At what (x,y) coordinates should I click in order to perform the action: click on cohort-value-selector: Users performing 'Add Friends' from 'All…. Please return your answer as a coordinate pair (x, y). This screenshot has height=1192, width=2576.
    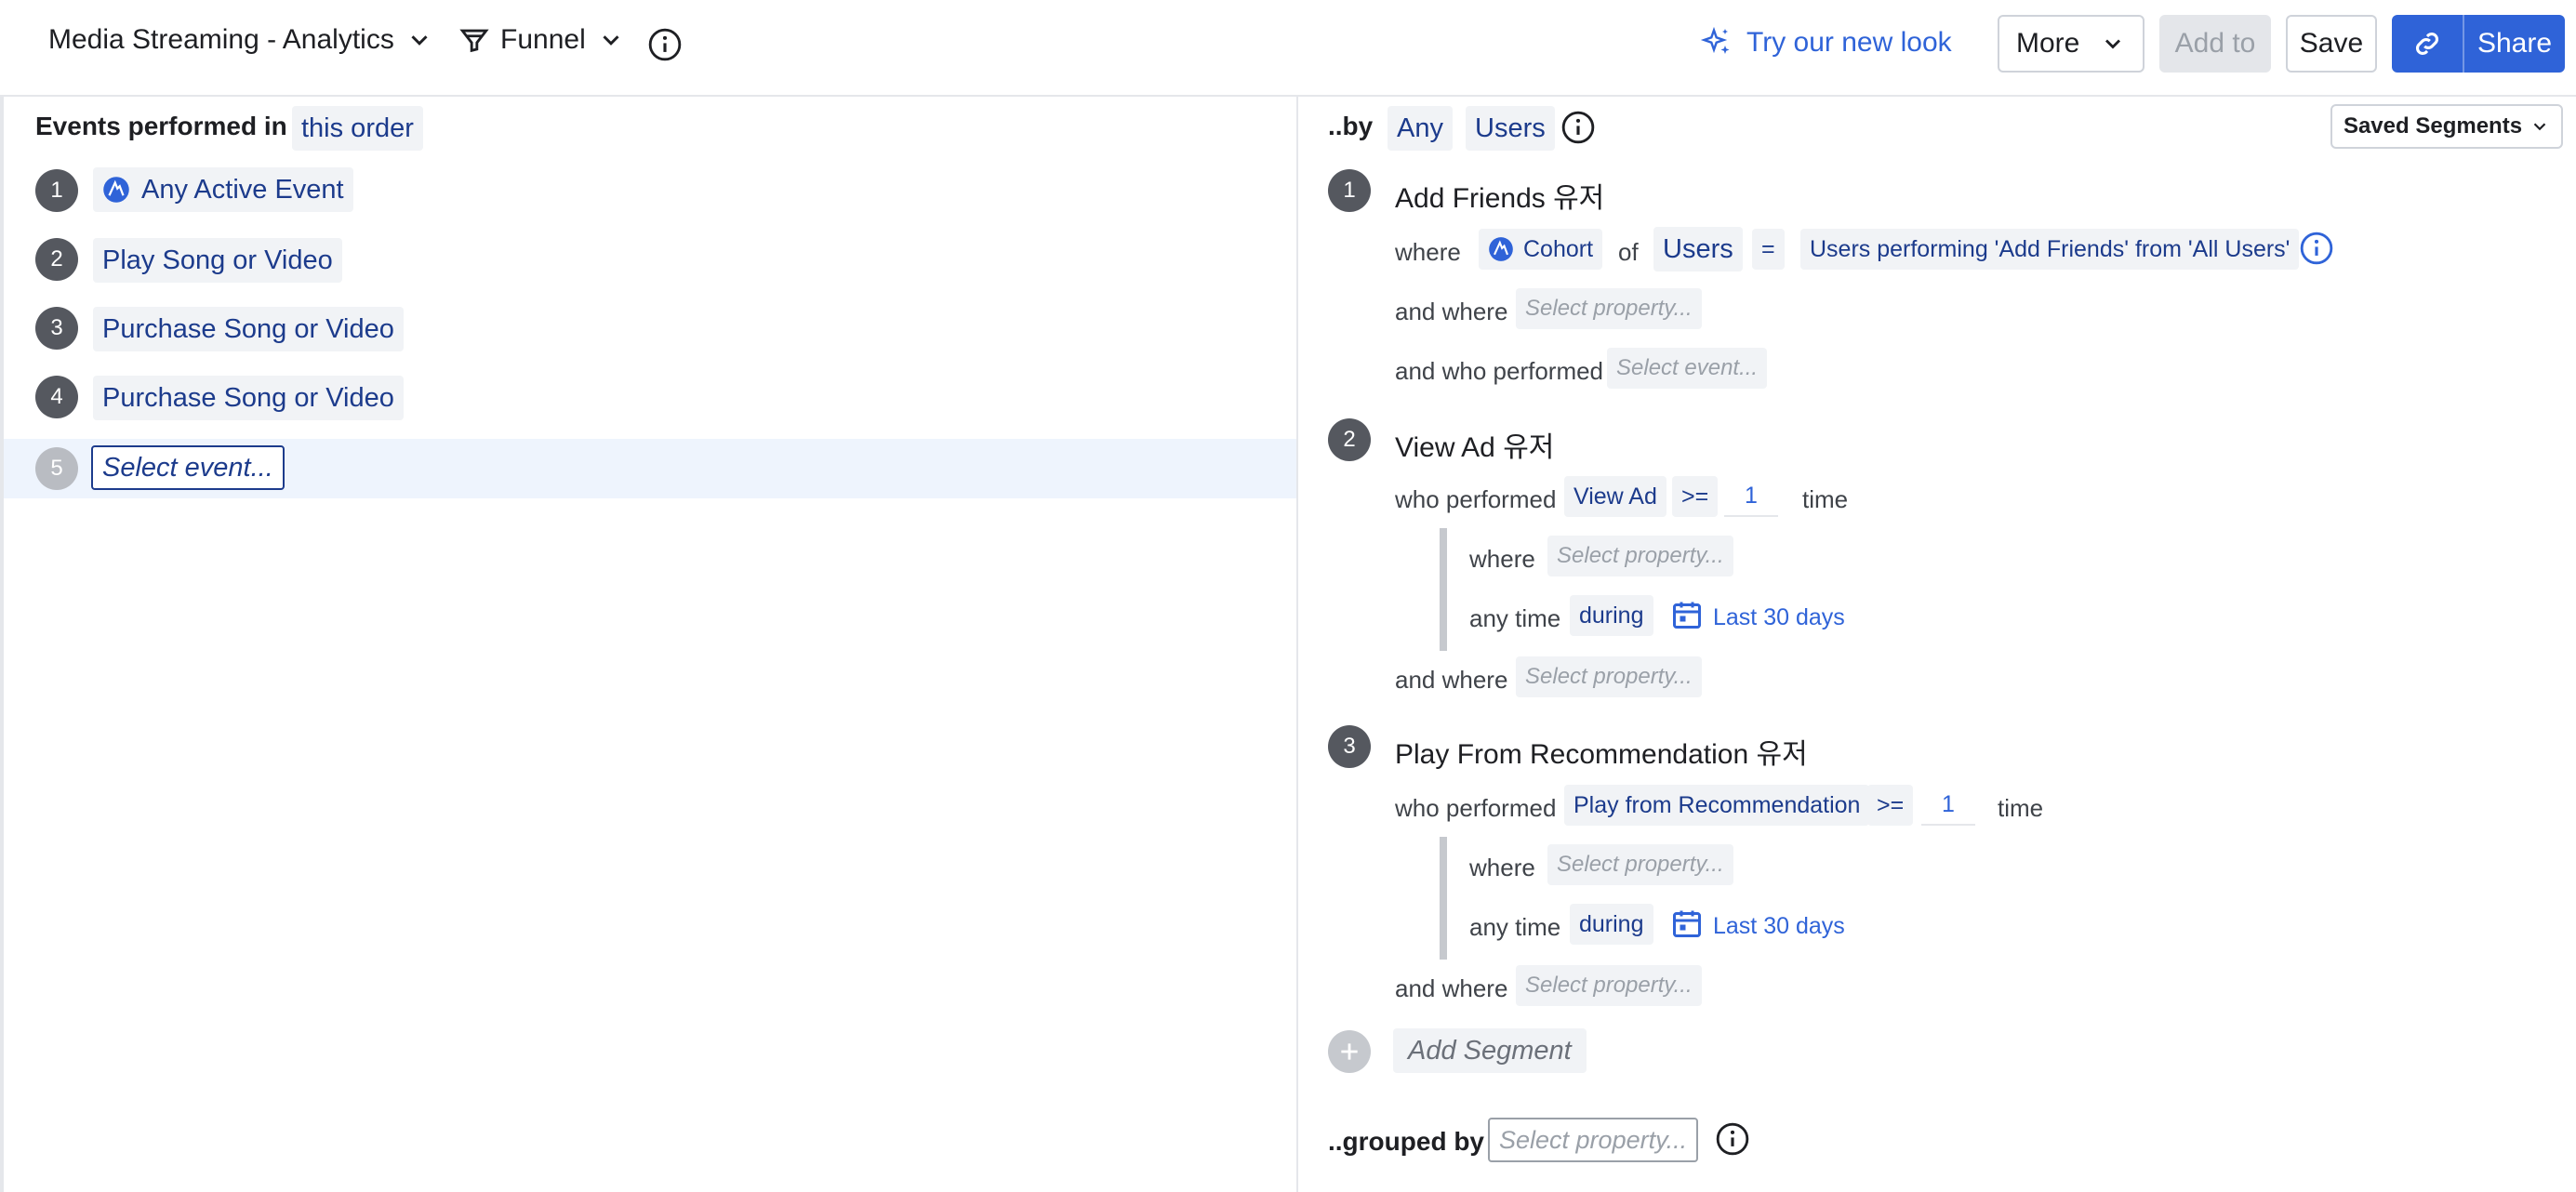
    Looking at the image, I should click on (2050, 249).